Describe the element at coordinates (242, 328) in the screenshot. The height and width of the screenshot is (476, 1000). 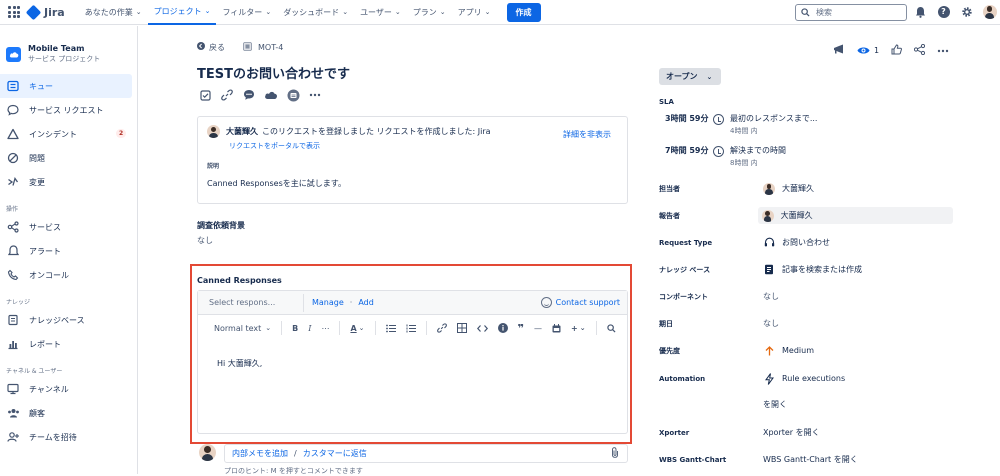
I see `text-style-dropdown: Normal text ⌄` at that location.